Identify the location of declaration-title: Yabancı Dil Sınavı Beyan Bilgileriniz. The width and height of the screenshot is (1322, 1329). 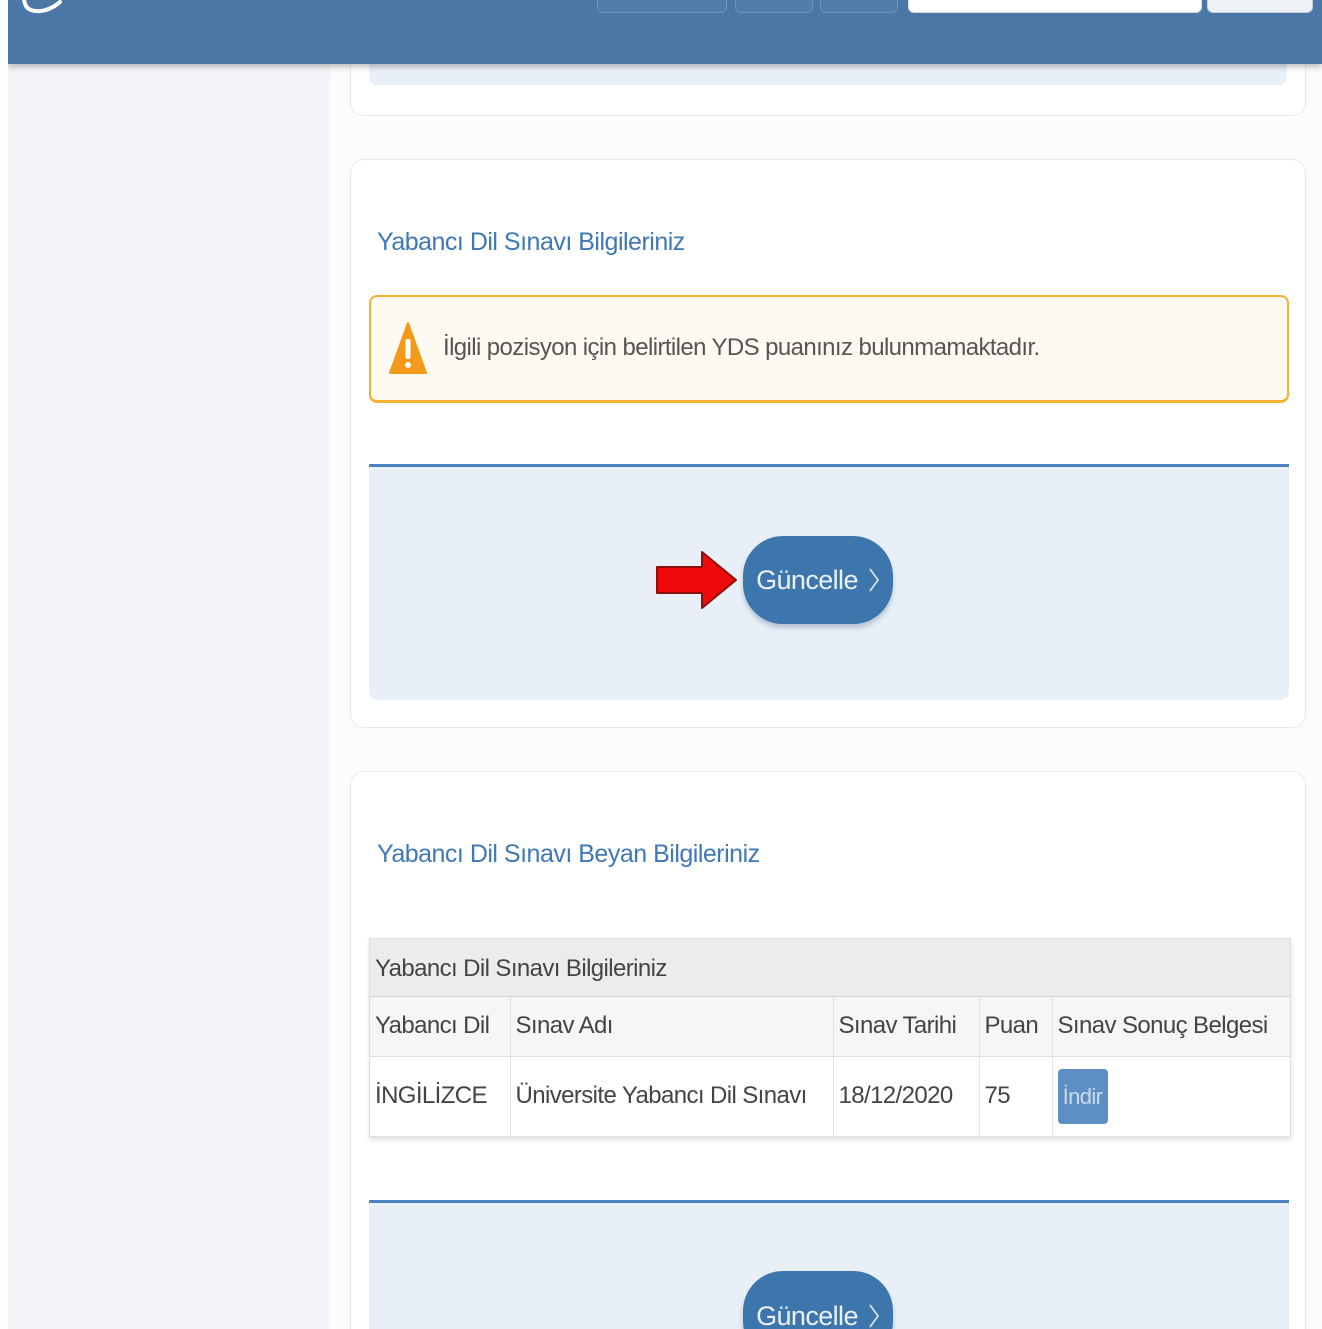
(568, 854).